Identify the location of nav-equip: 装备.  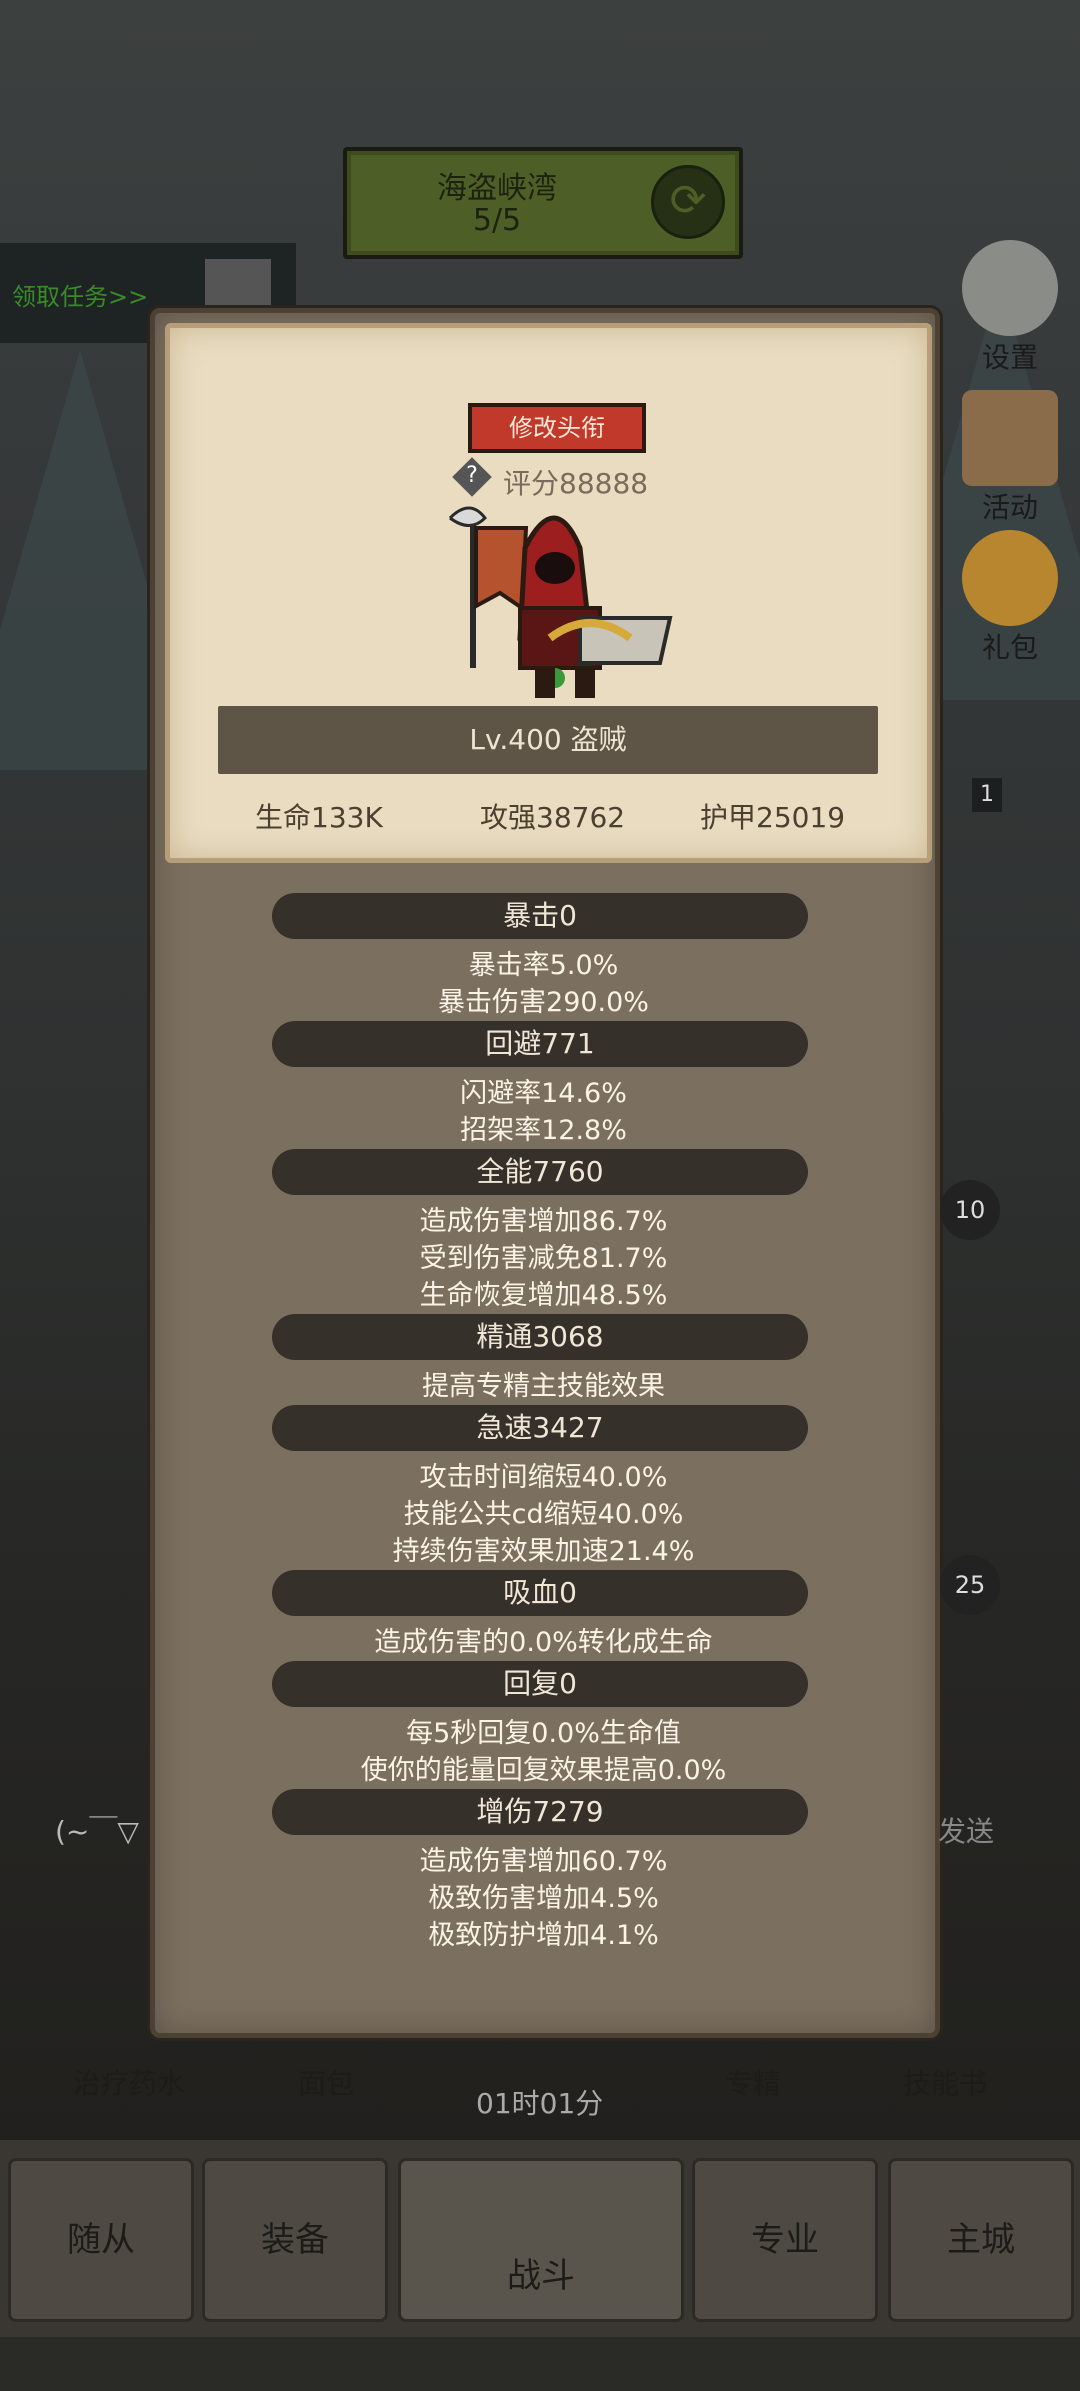
(295, 2240).